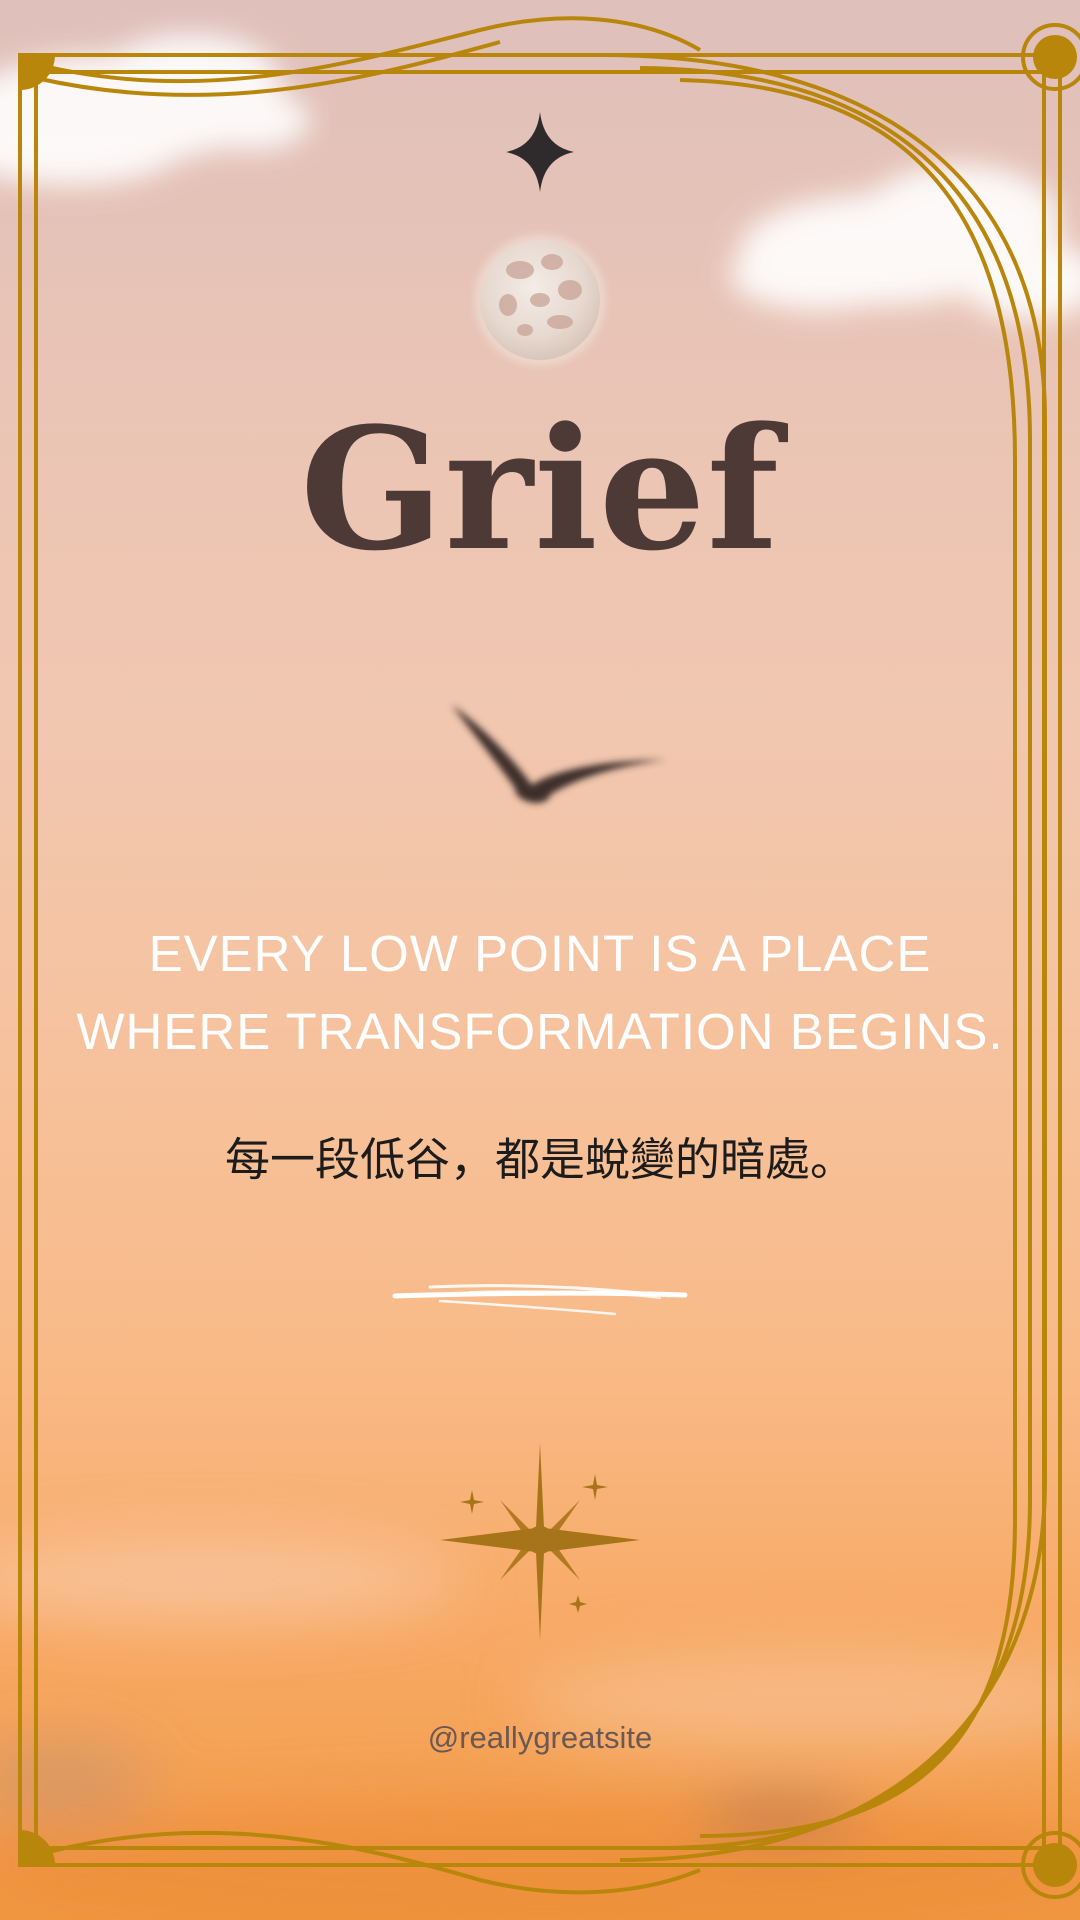 The width and height of the screenshot is (1080, 1920). What do you see at coordinates (540, 1737) in the screenshot?
I see `social-handle: @reallygreatsite` at bounding box center [540, 1737].